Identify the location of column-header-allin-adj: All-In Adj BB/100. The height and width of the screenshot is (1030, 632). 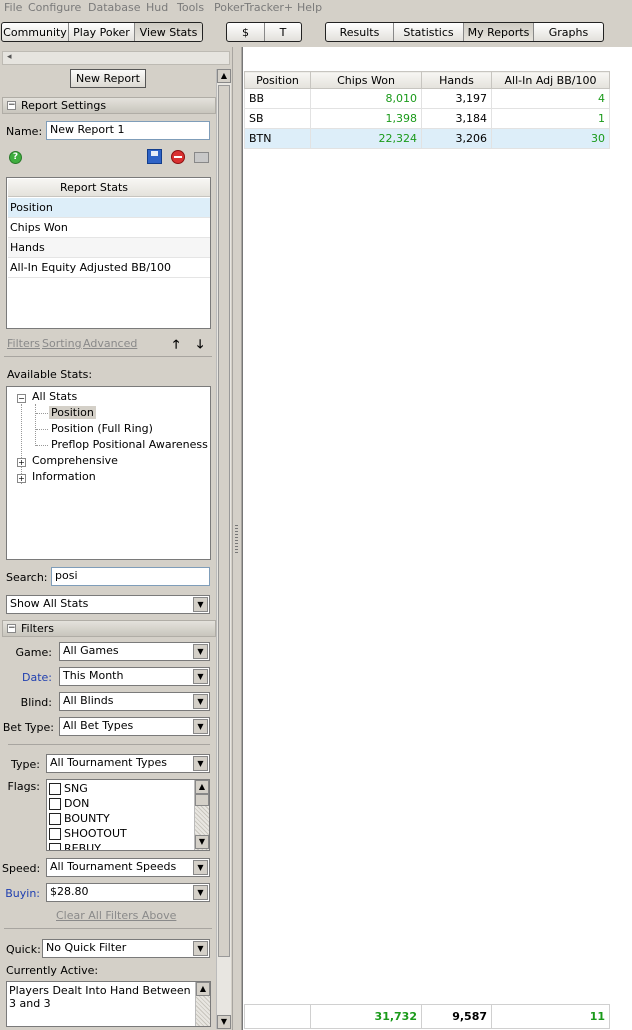
(550, 80).